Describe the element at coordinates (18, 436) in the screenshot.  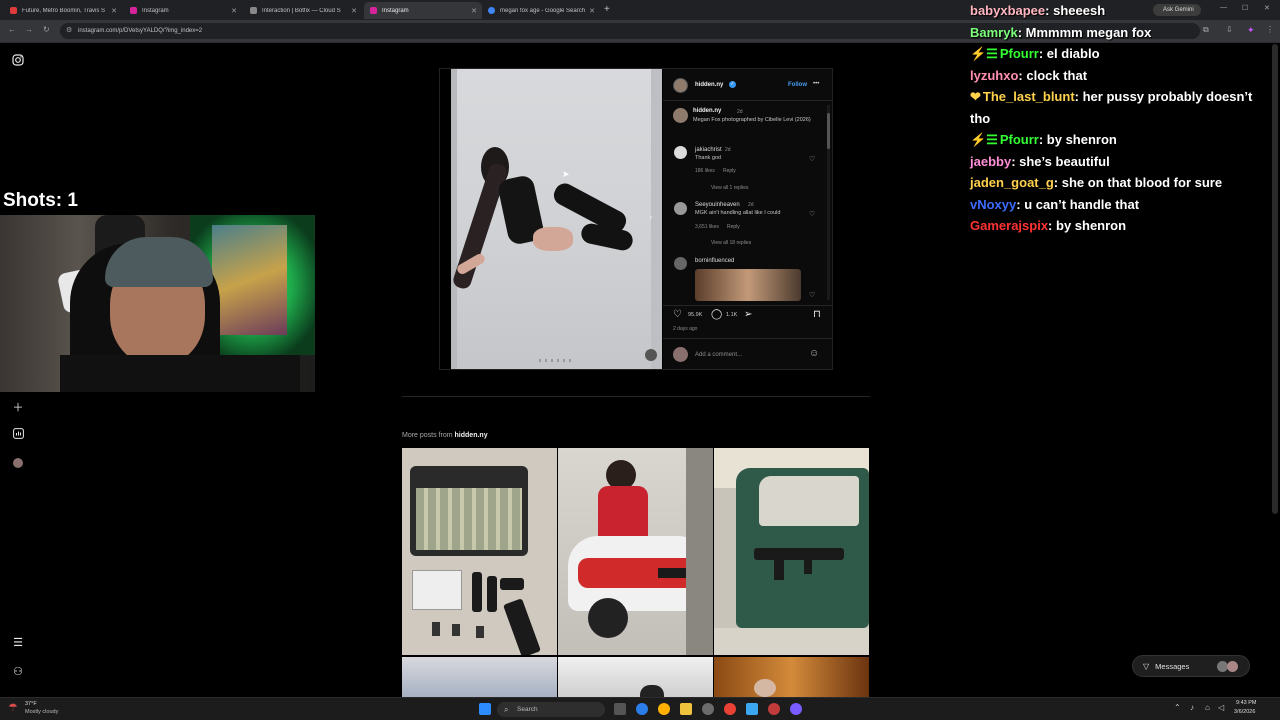
I see `stats-icon` at that location.